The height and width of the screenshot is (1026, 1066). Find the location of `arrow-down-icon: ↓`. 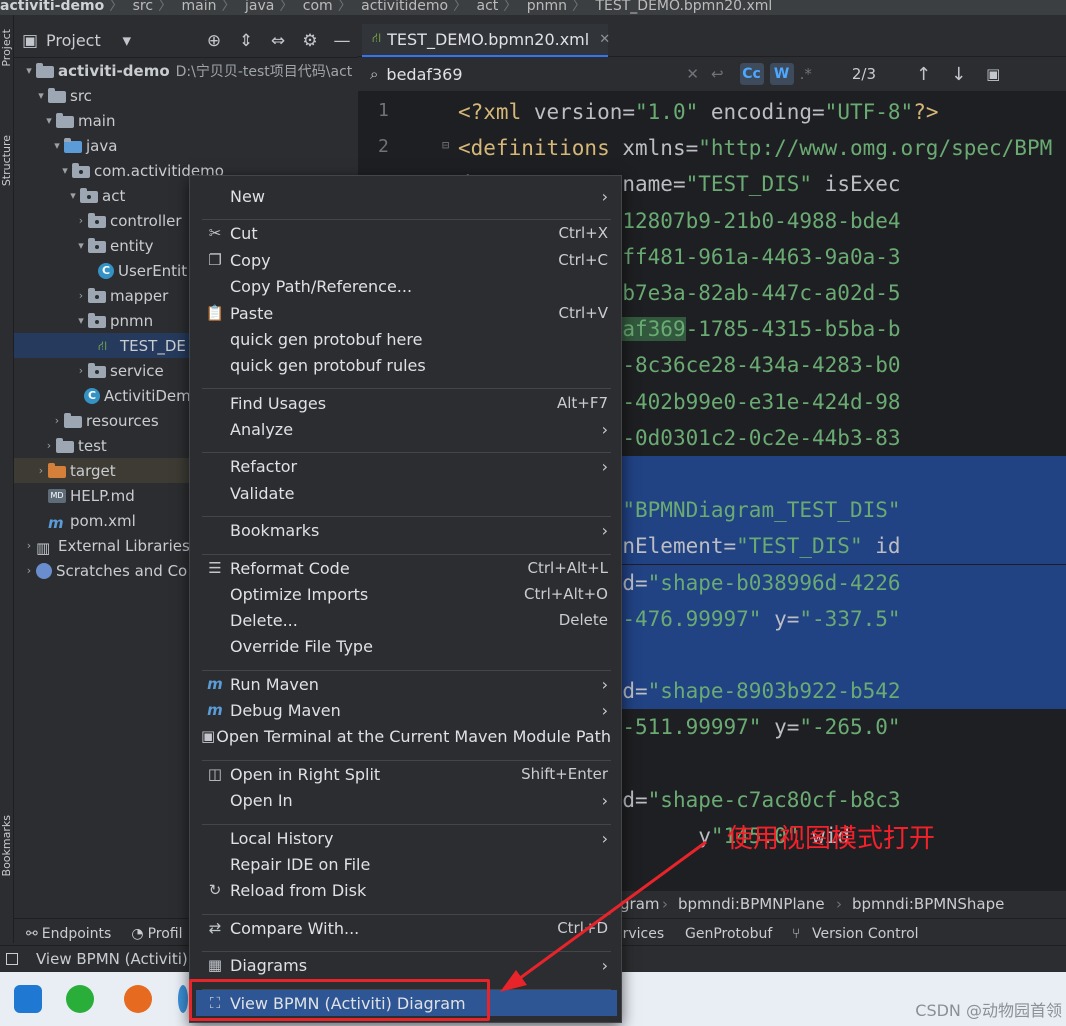

arrow-down-icon: ↓ is located at coordinates (958, 74).